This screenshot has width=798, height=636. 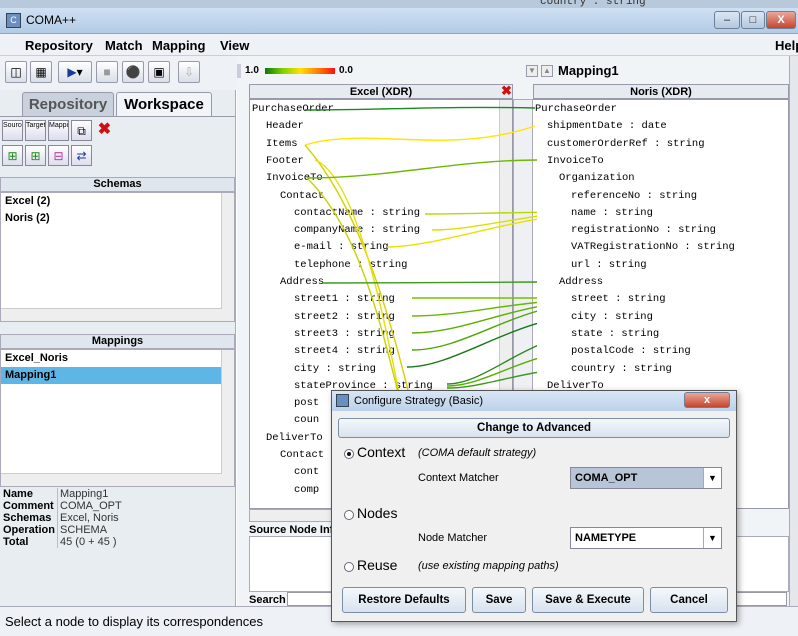 I want to click on source-node: street3 : string, so click(x=344, y=334).